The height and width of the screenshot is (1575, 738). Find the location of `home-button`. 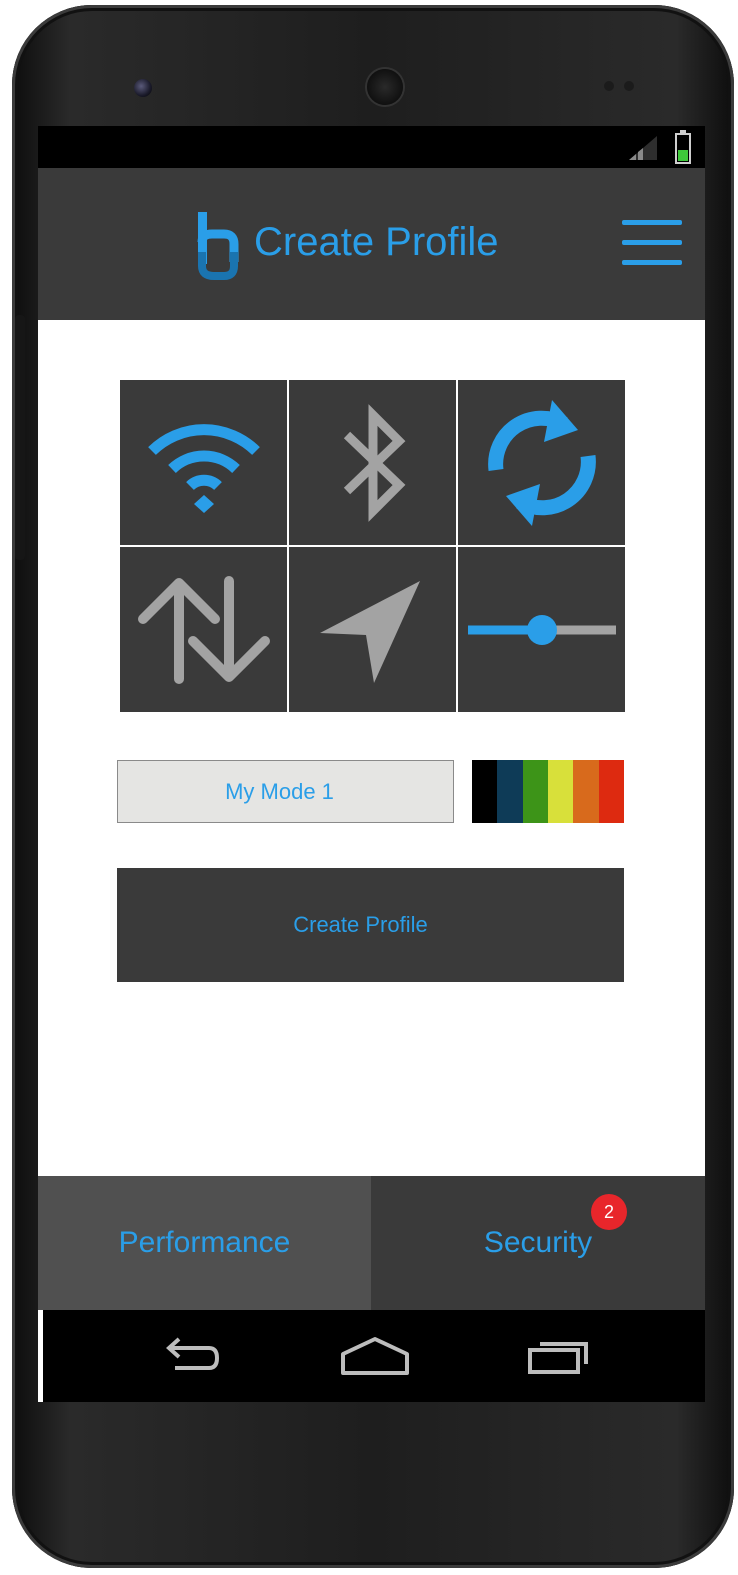

home-button is located at coordinates (375, 1356).